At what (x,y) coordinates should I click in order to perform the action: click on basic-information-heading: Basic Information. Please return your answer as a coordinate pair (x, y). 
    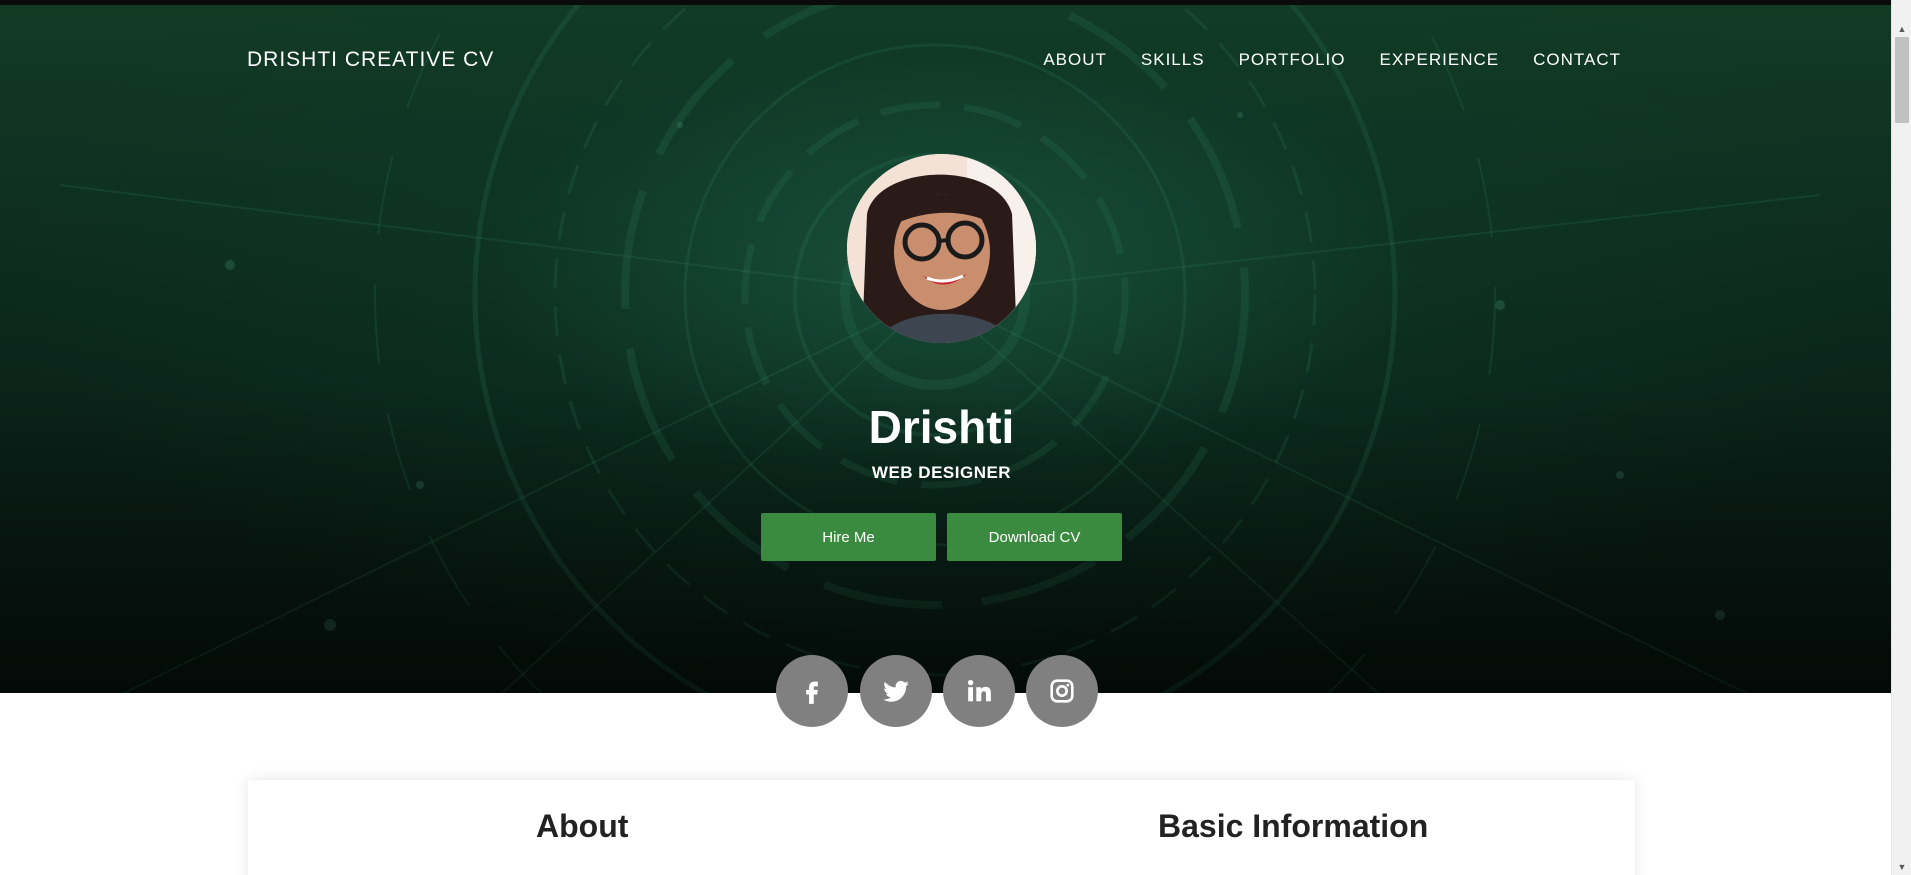
    Looking at the image, I should click on (1293, 826).